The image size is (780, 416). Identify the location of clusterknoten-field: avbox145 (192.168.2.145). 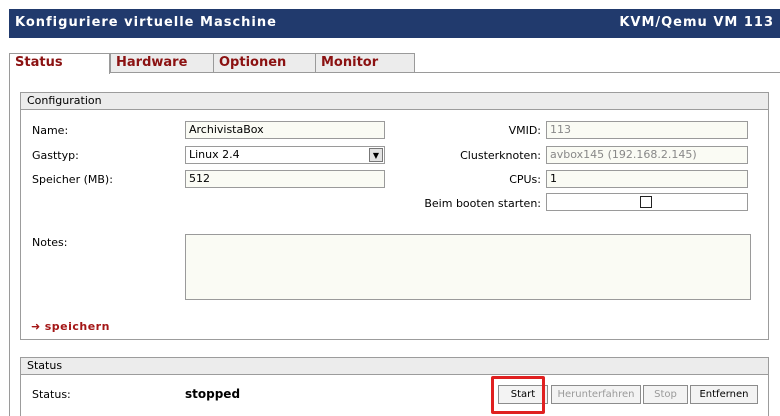
(647, 155).